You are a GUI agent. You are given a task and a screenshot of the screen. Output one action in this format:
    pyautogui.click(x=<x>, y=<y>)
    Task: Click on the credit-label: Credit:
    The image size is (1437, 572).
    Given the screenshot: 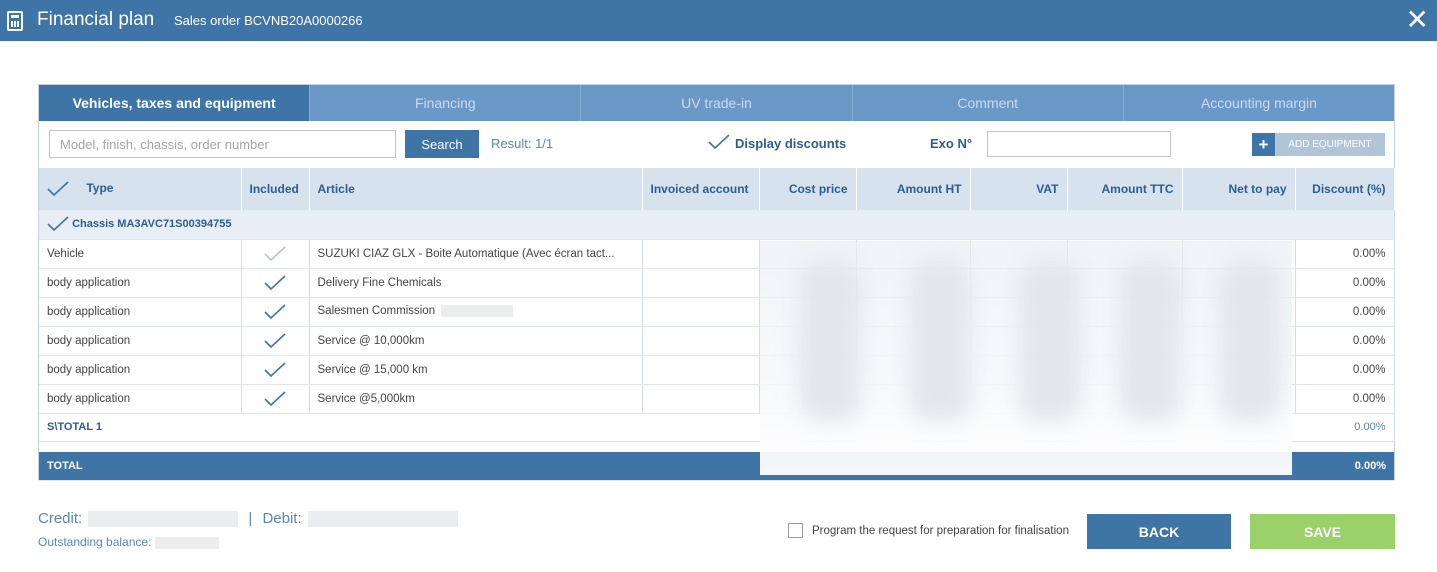 What is the action you would take?
    pyautogui.click(x=60, y=518)
    